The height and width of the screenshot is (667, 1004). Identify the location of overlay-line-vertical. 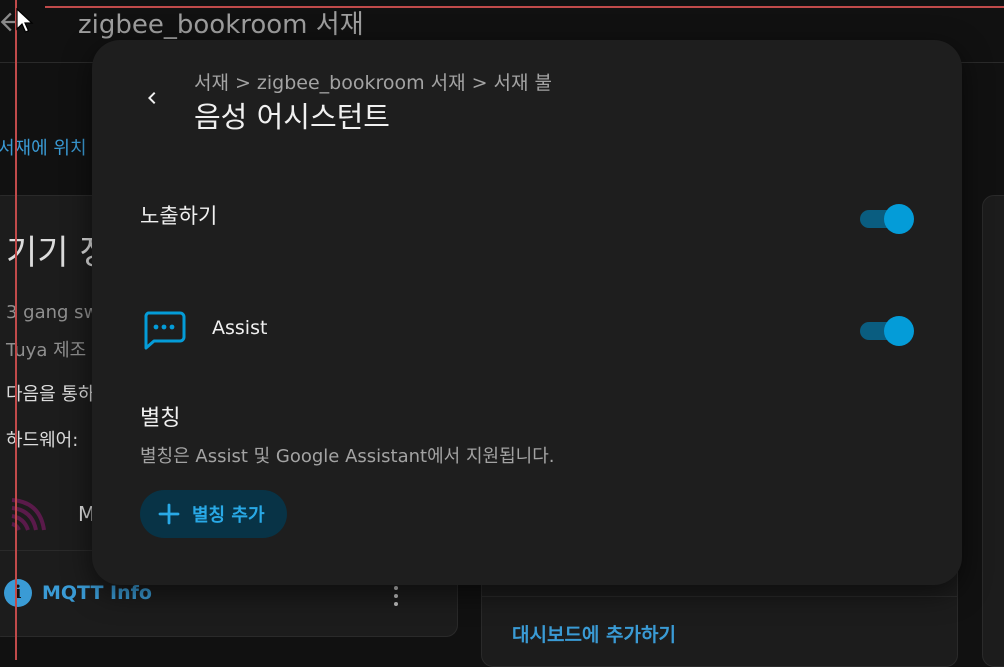
(16, 330).